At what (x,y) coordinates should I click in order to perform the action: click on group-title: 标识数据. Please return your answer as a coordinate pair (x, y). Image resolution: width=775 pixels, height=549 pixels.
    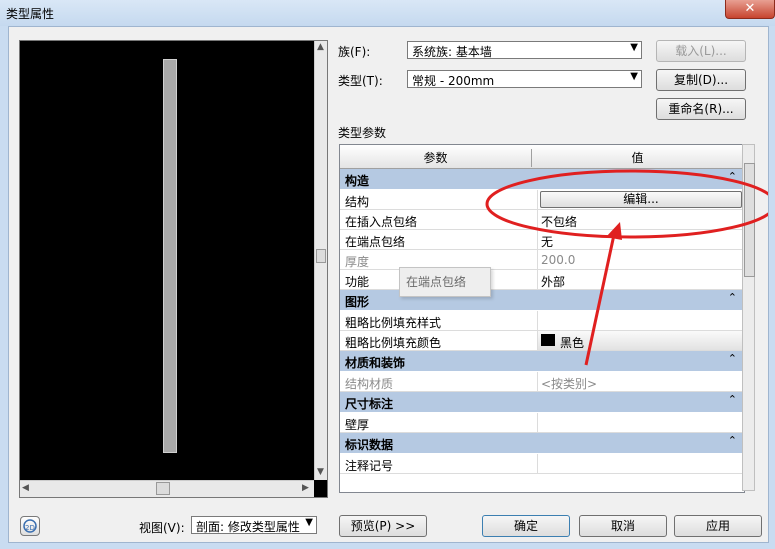
    Looking at the image, I should click on (369, 445).